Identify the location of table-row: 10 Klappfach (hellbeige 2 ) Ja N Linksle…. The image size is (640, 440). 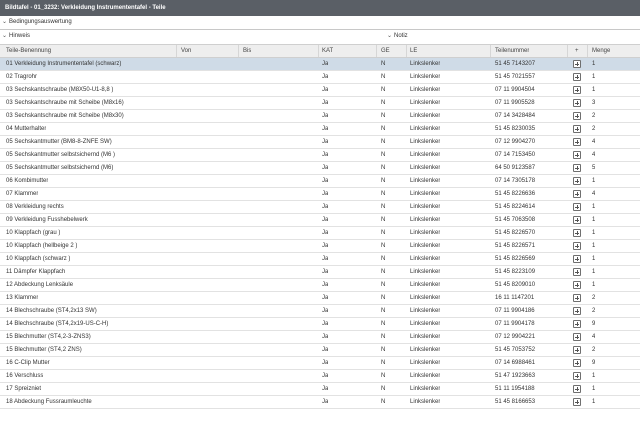
(320, 246).